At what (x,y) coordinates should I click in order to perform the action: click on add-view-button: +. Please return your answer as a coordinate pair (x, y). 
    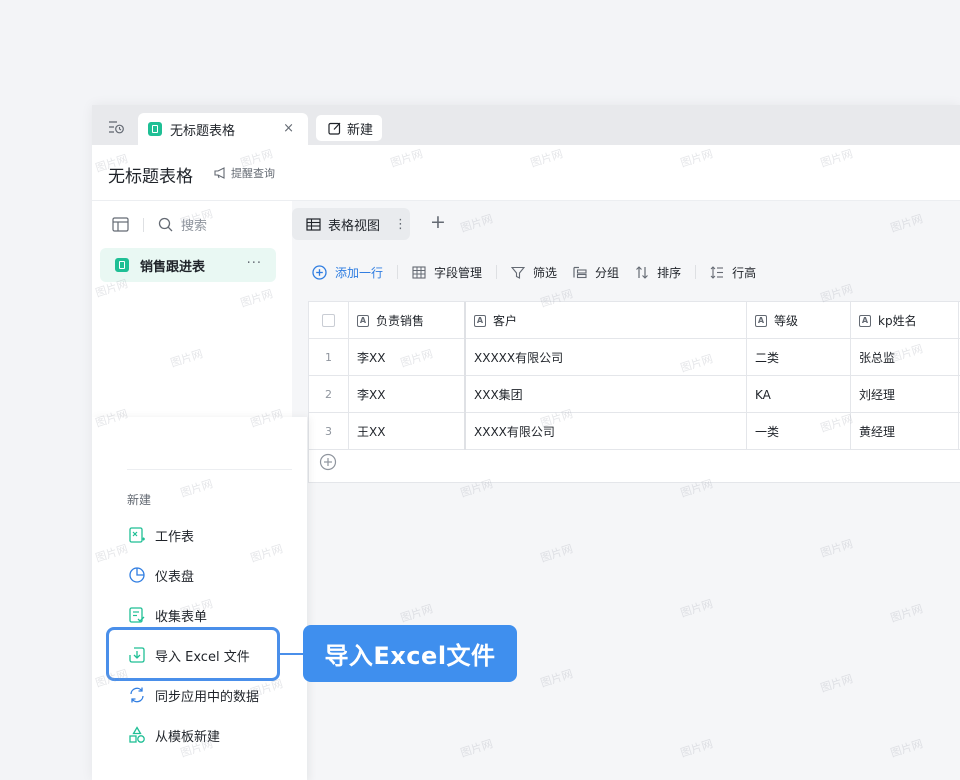
    Looking at the image, I should click on (438, 222).